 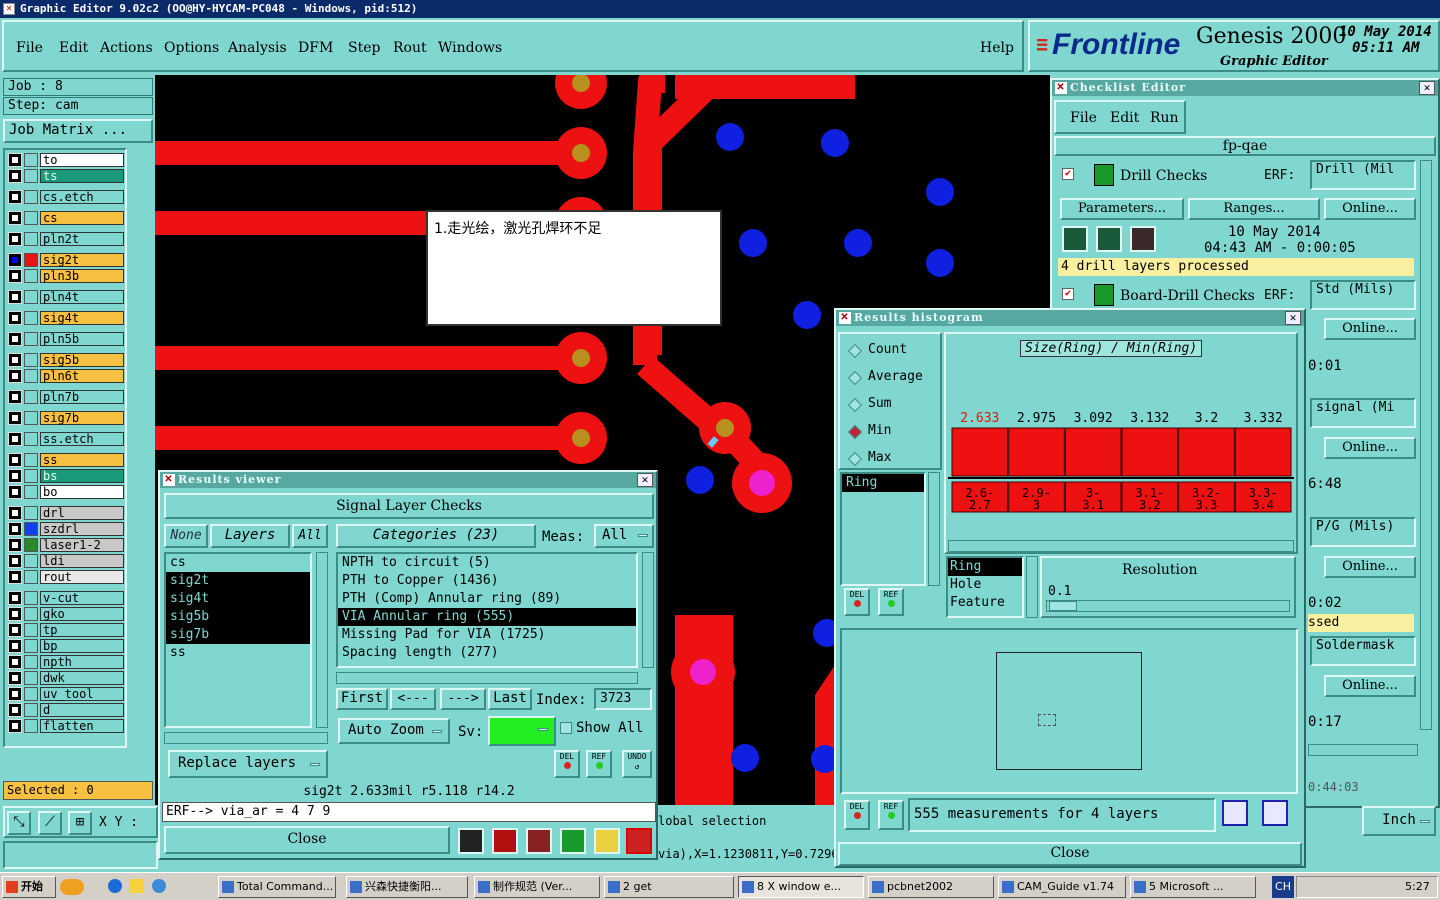 I want to click on layer-result-item: sig2t, so click(x=238, y=581).